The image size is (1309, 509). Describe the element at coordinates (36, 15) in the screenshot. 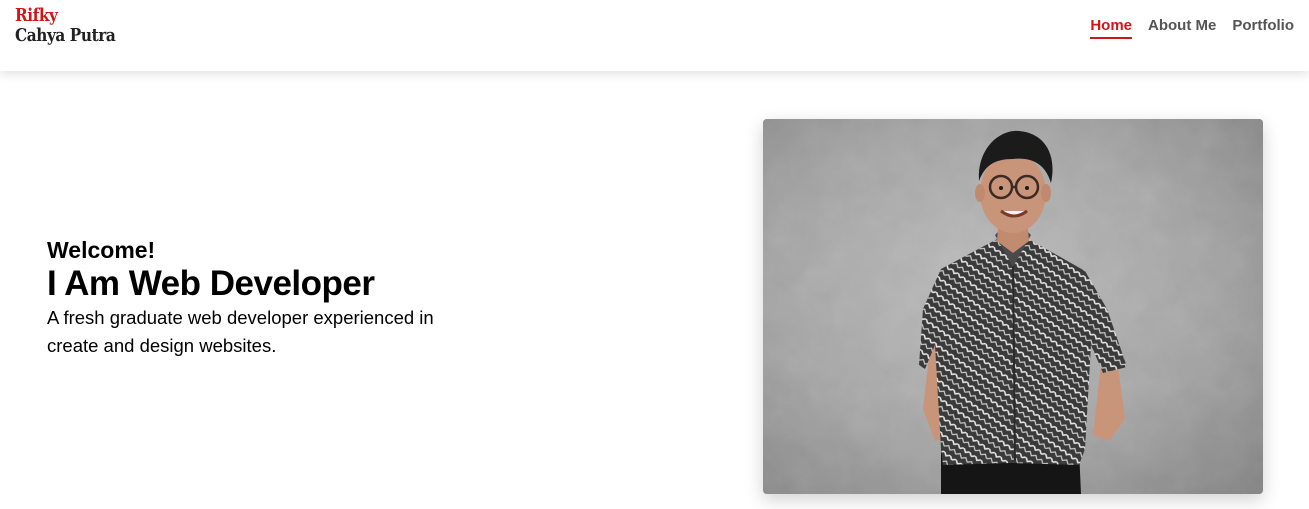

I see `logo-first-name: Rifky` at that location.